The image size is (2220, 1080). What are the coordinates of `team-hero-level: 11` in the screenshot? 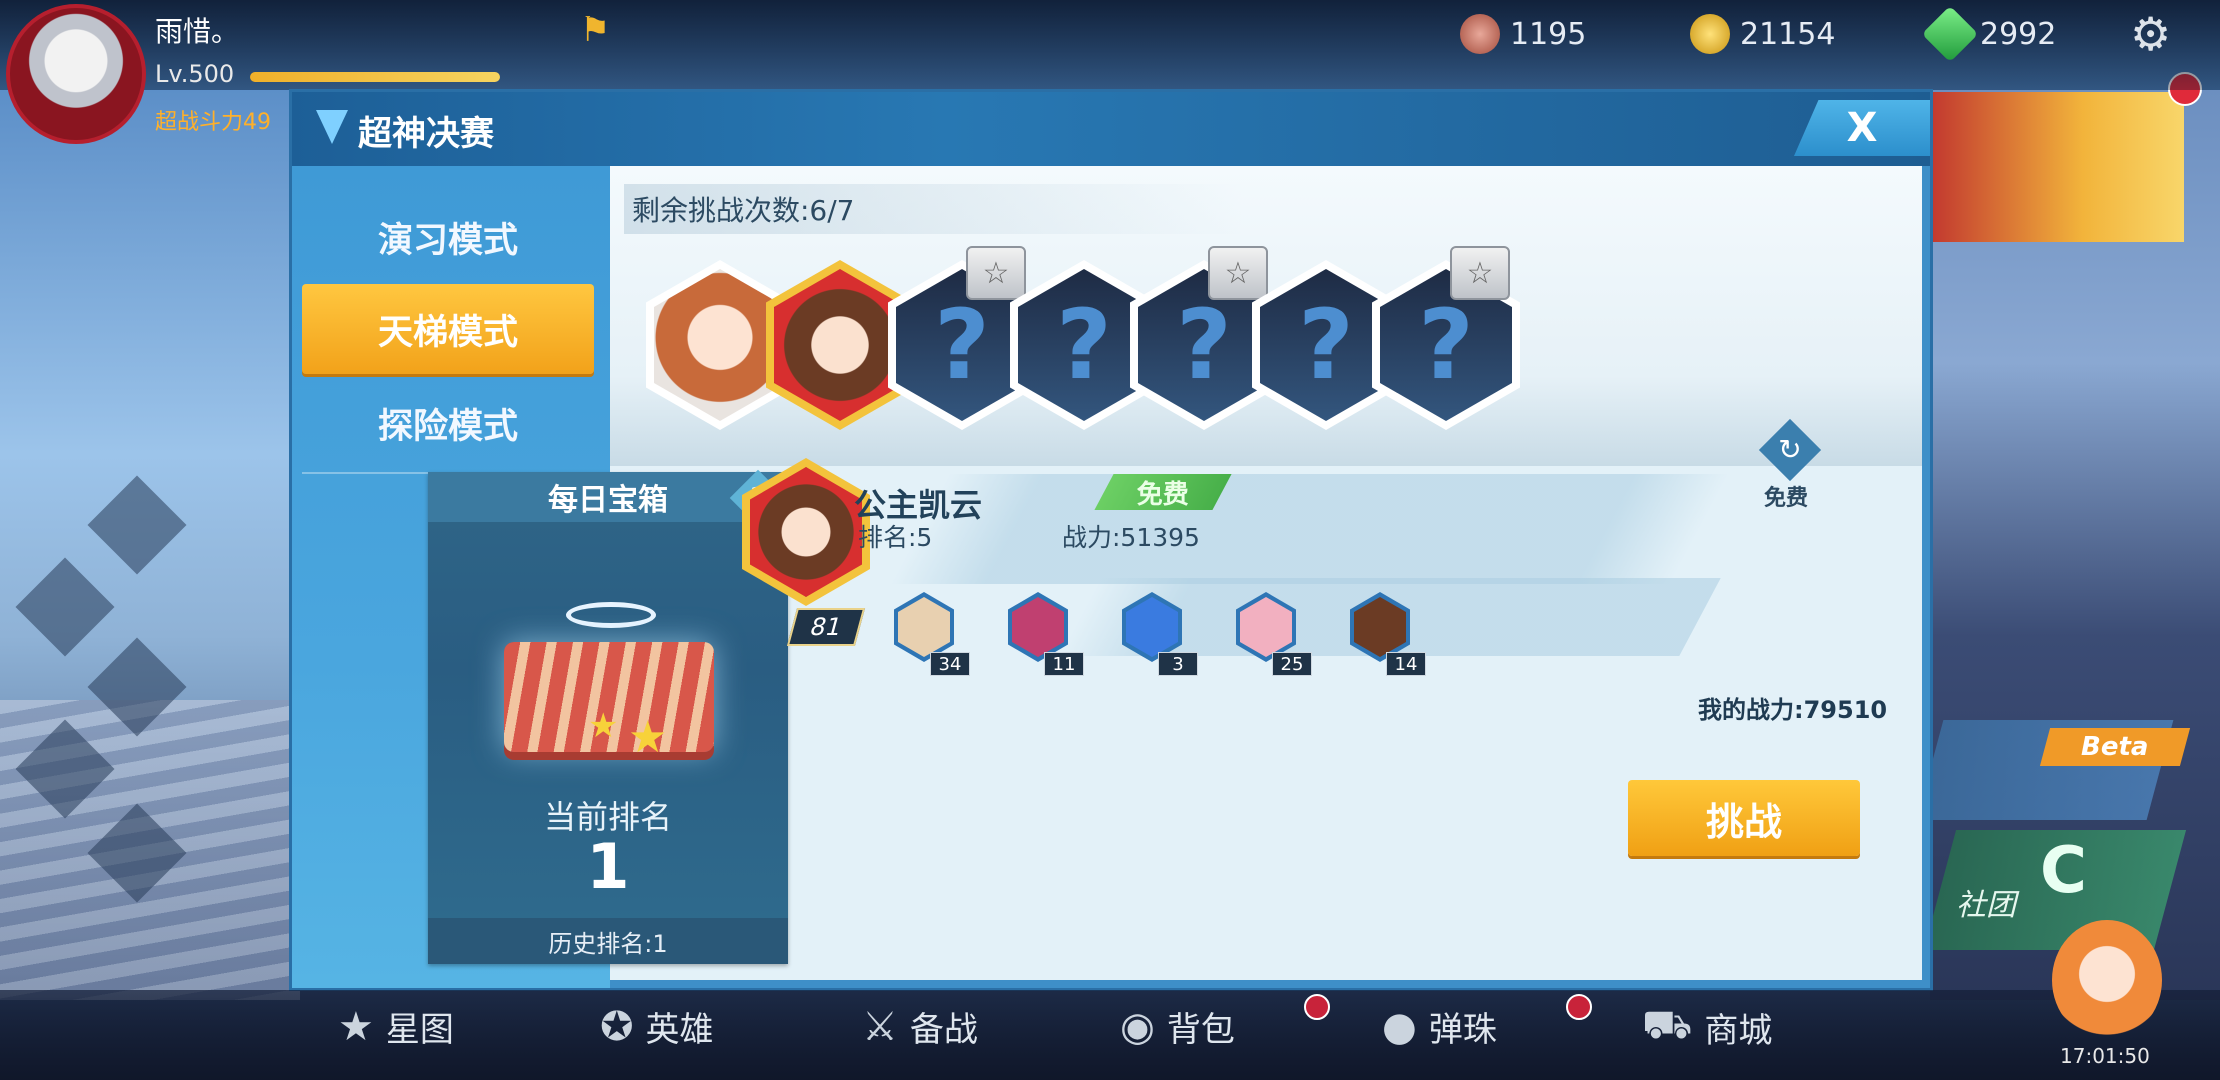 It's located at (1064, 664).